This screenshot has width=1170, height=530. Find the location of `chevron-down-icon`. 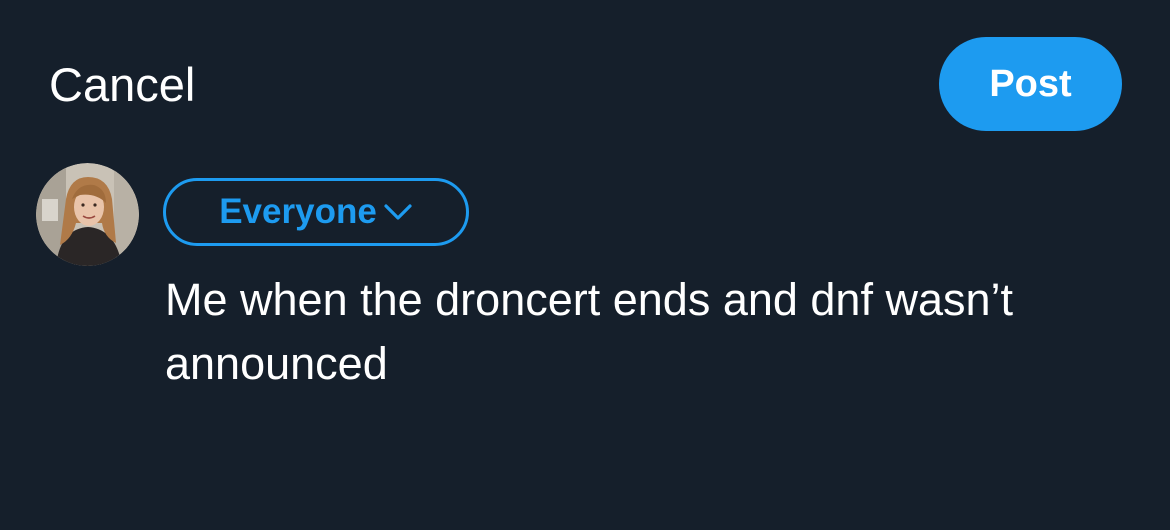

chevron-down-icon is located at coordinates (398, 212).